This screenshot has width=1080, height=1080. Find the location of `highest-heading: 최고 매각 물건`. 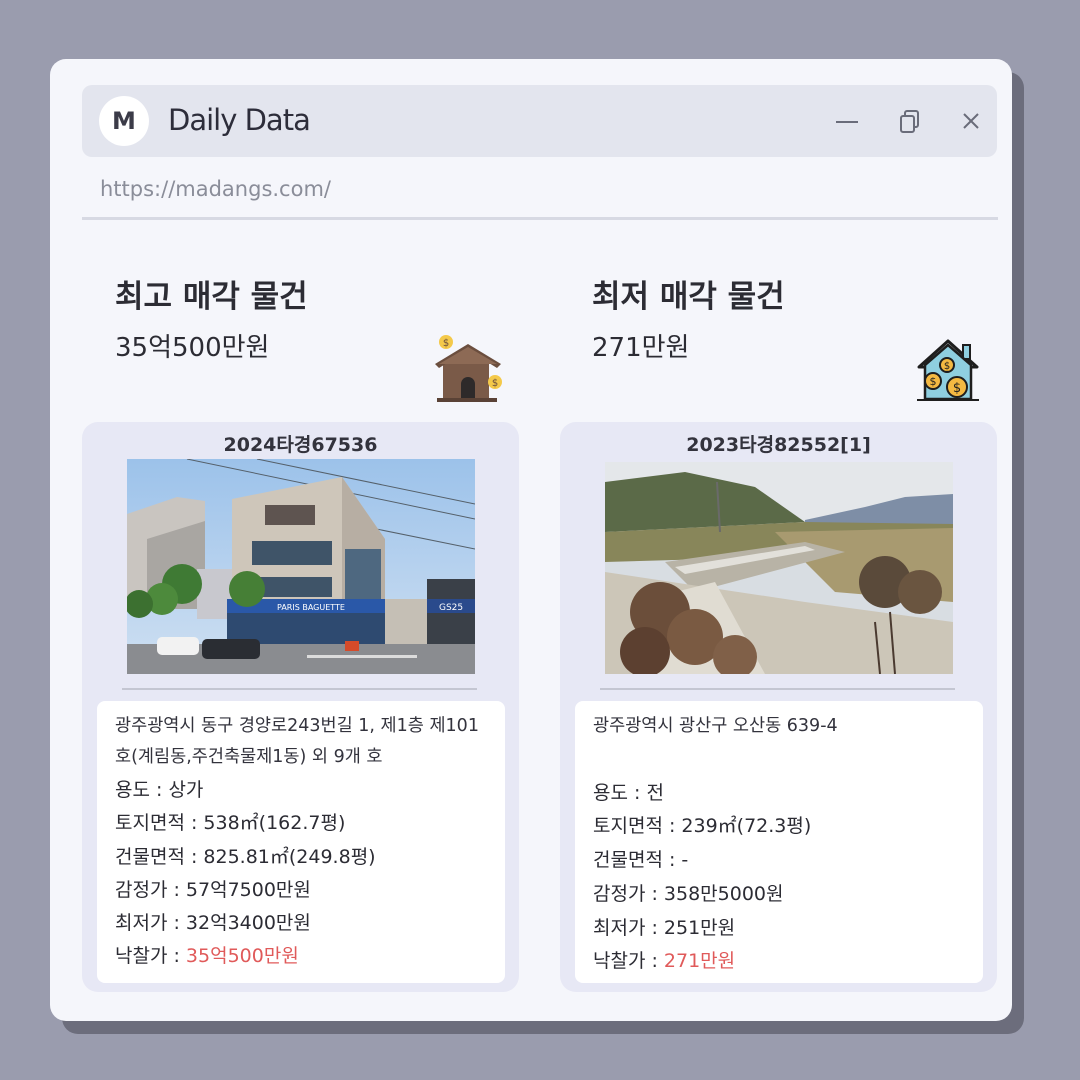

highest-heading: 최고 매각 물건 is located at coordinates (211, 297).